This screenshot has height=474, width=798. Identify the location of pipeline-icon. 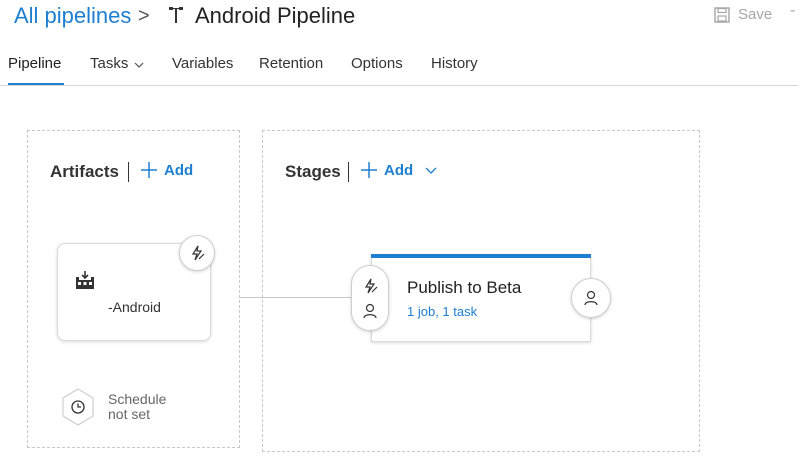
(176, 15).